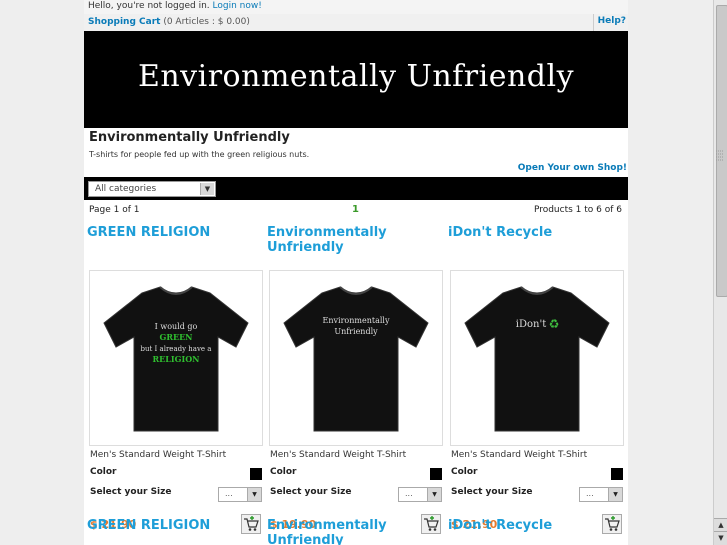 The image size is (727, 545). I want to click on help-link: Help?, so click(610, 23).